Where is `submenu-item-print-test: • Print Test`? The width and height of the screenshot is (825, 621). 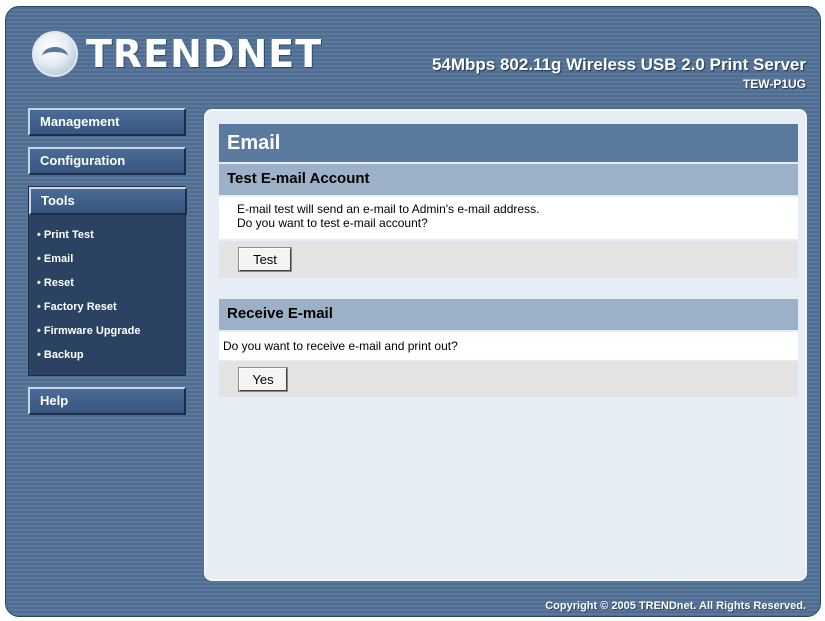 submenu-item-print-test: • Print Test is located at coordinates (111, 235).